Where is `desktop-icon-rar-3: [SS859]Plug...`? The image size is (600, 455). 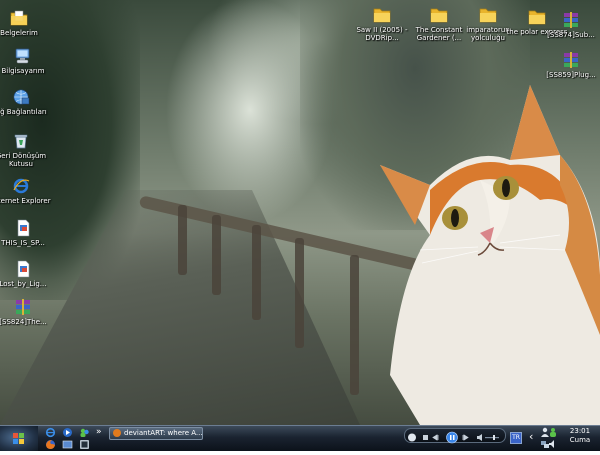 desktop-icon-rar-3: [SS859]Plug... is located at coordinates (568, 65).